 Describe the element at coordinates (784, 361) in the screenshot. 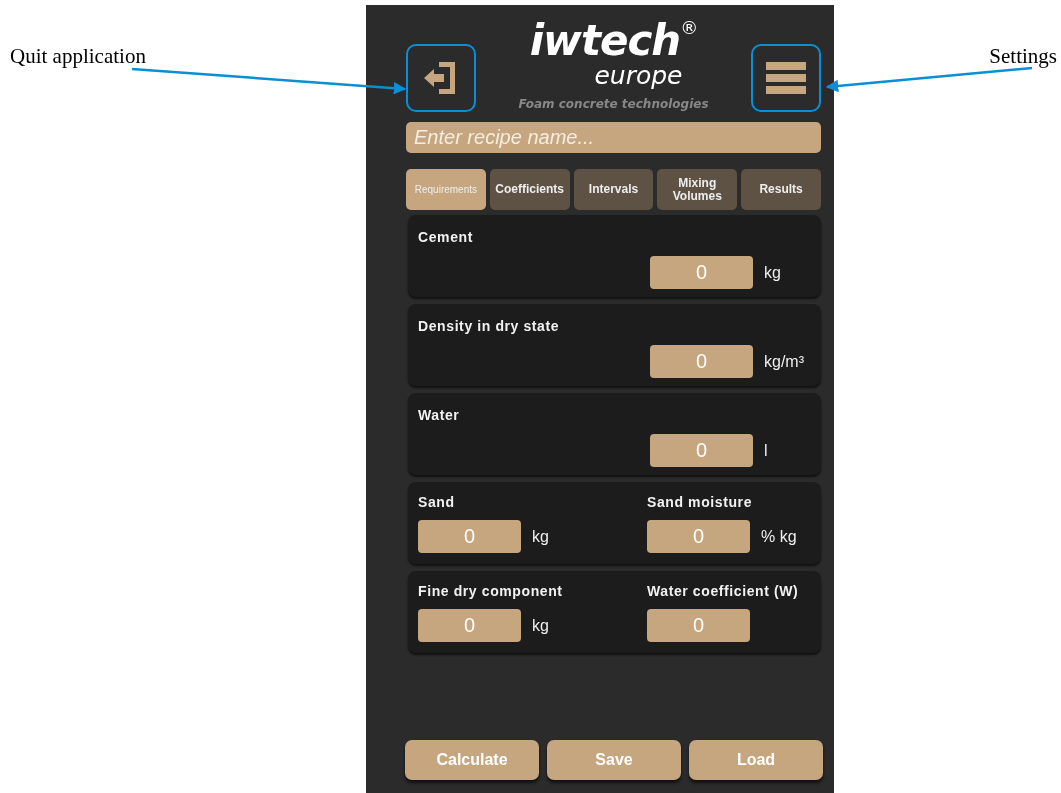

I see `unit-label: kg/m³` at that location.